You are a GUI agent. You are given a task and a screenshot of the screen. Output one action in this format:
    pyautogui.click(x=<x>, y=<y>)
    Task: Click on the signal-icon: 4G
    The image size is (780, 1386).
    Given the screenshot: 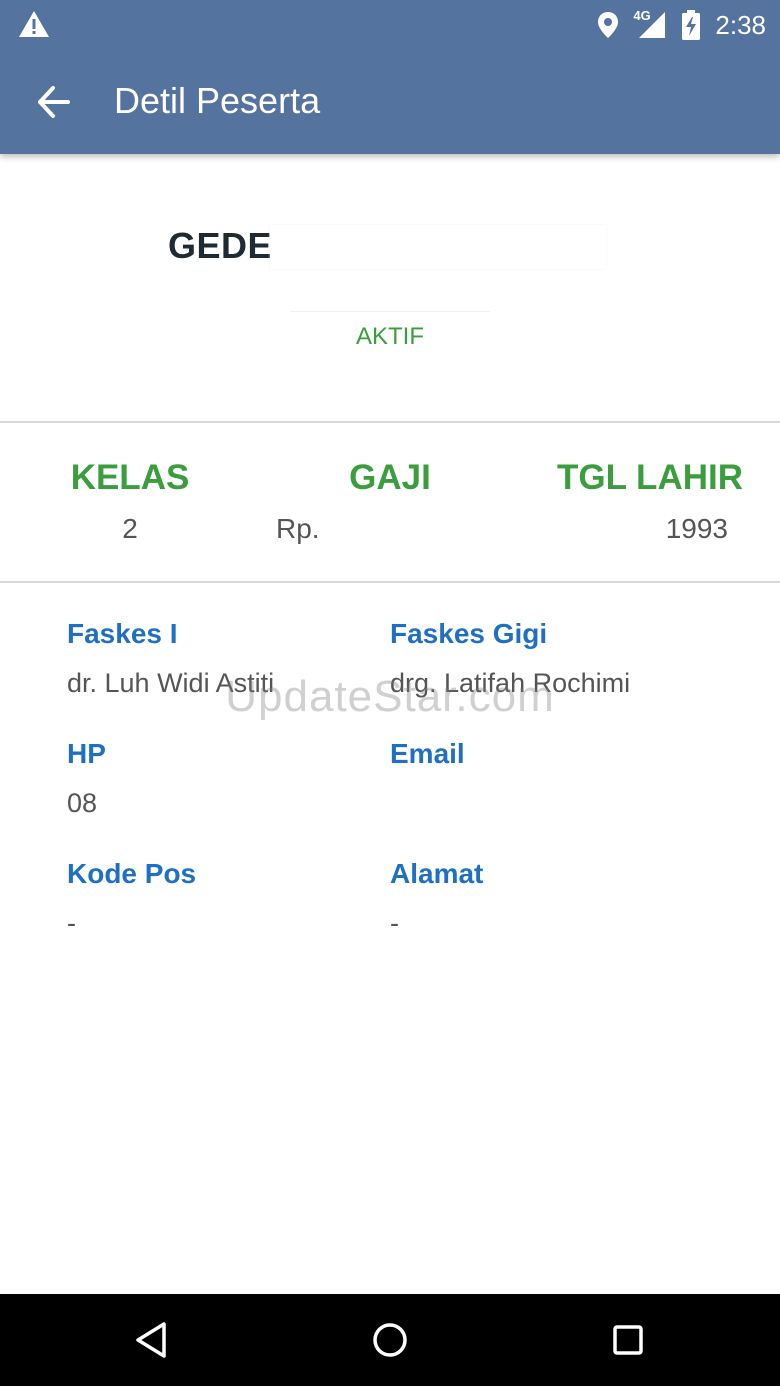 What is the action you would take?
    pyautogui.click(x=650, y=24)
    